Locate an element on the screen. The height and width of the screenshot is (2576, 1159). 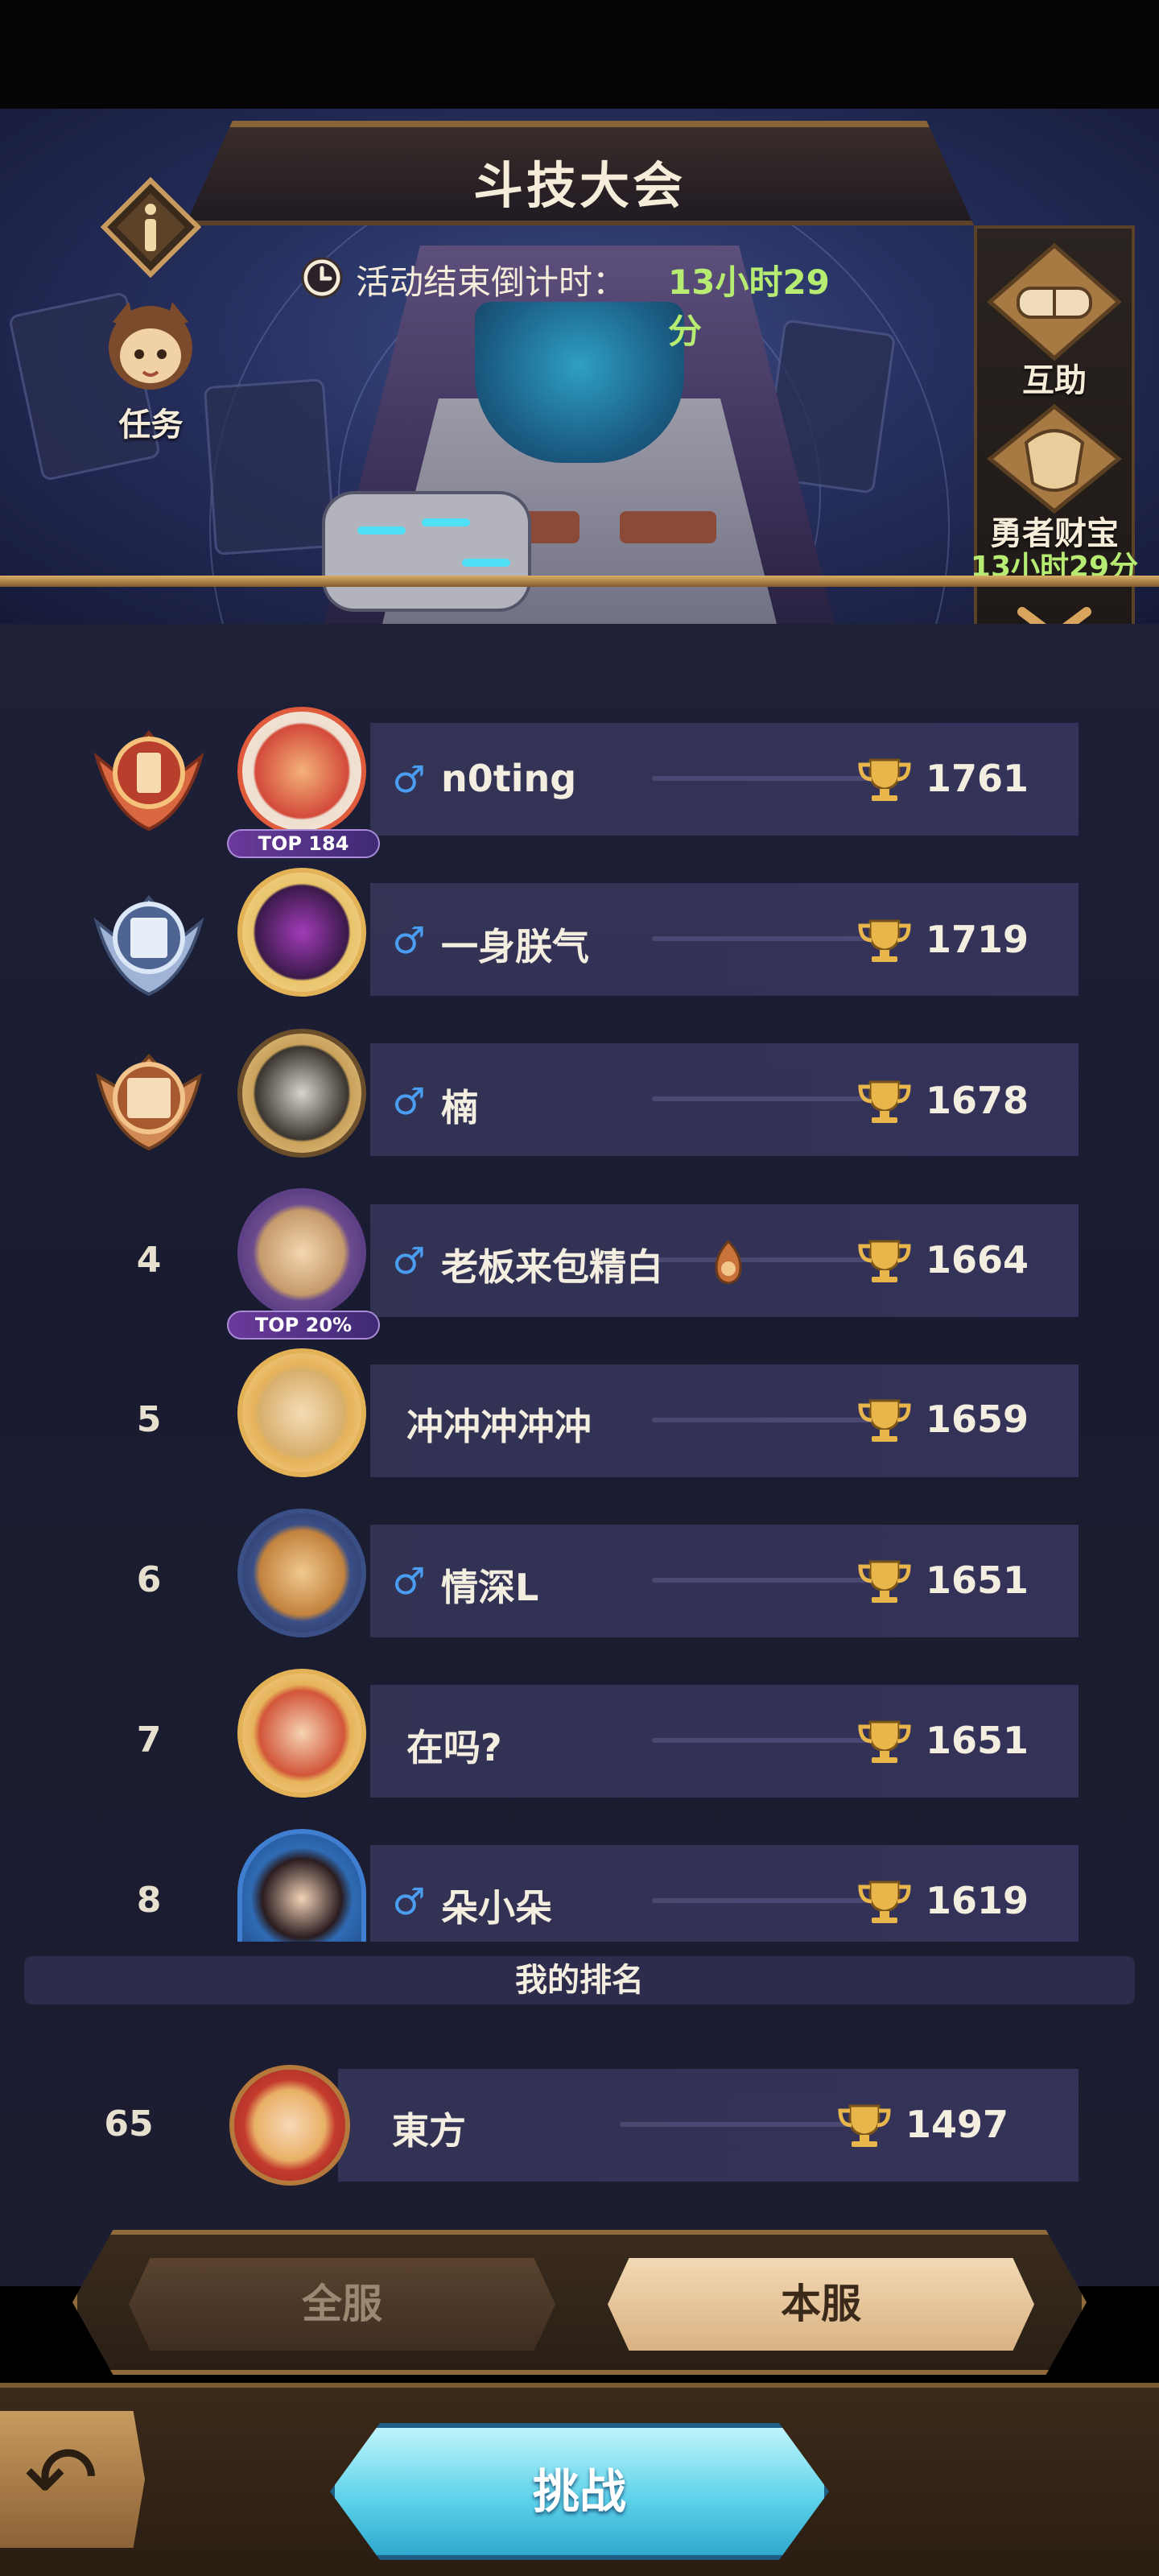
rank-2-medal-icon is located at coordinates (148, 945).